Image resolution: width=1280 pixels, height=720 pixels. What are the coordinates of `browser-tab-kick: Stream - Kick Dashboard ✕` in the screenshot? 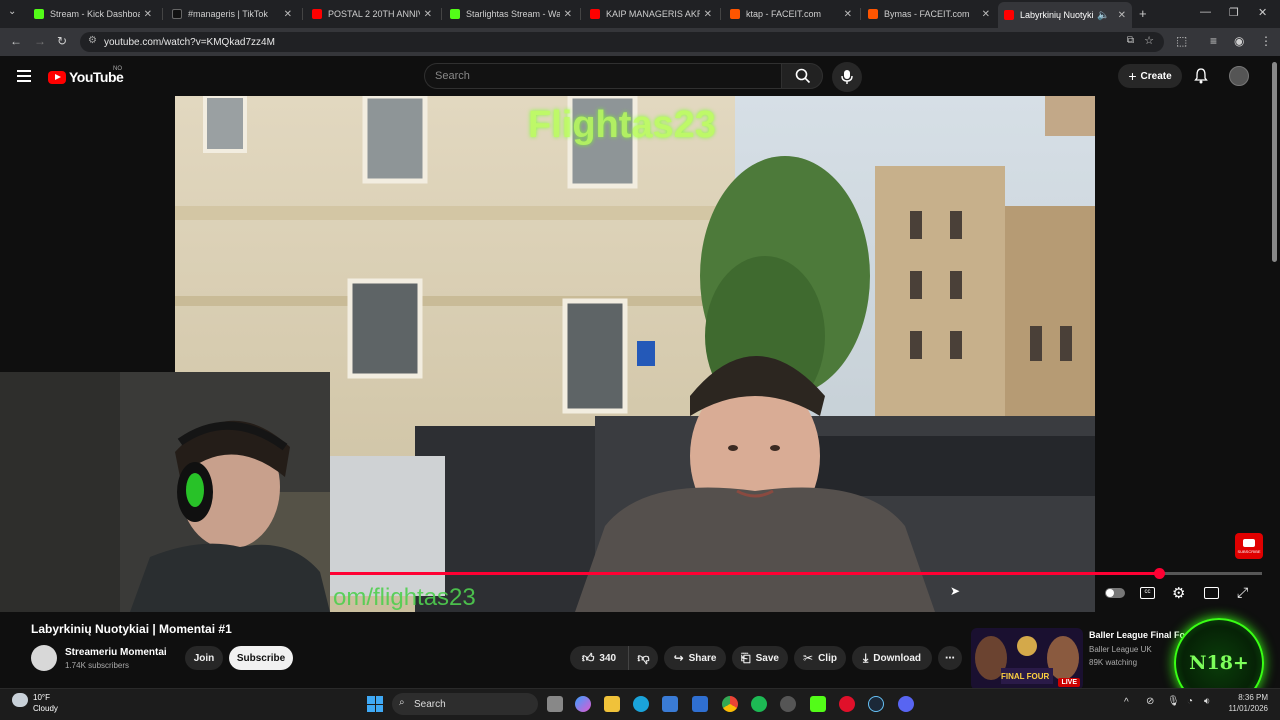 It's located at (93, 14).